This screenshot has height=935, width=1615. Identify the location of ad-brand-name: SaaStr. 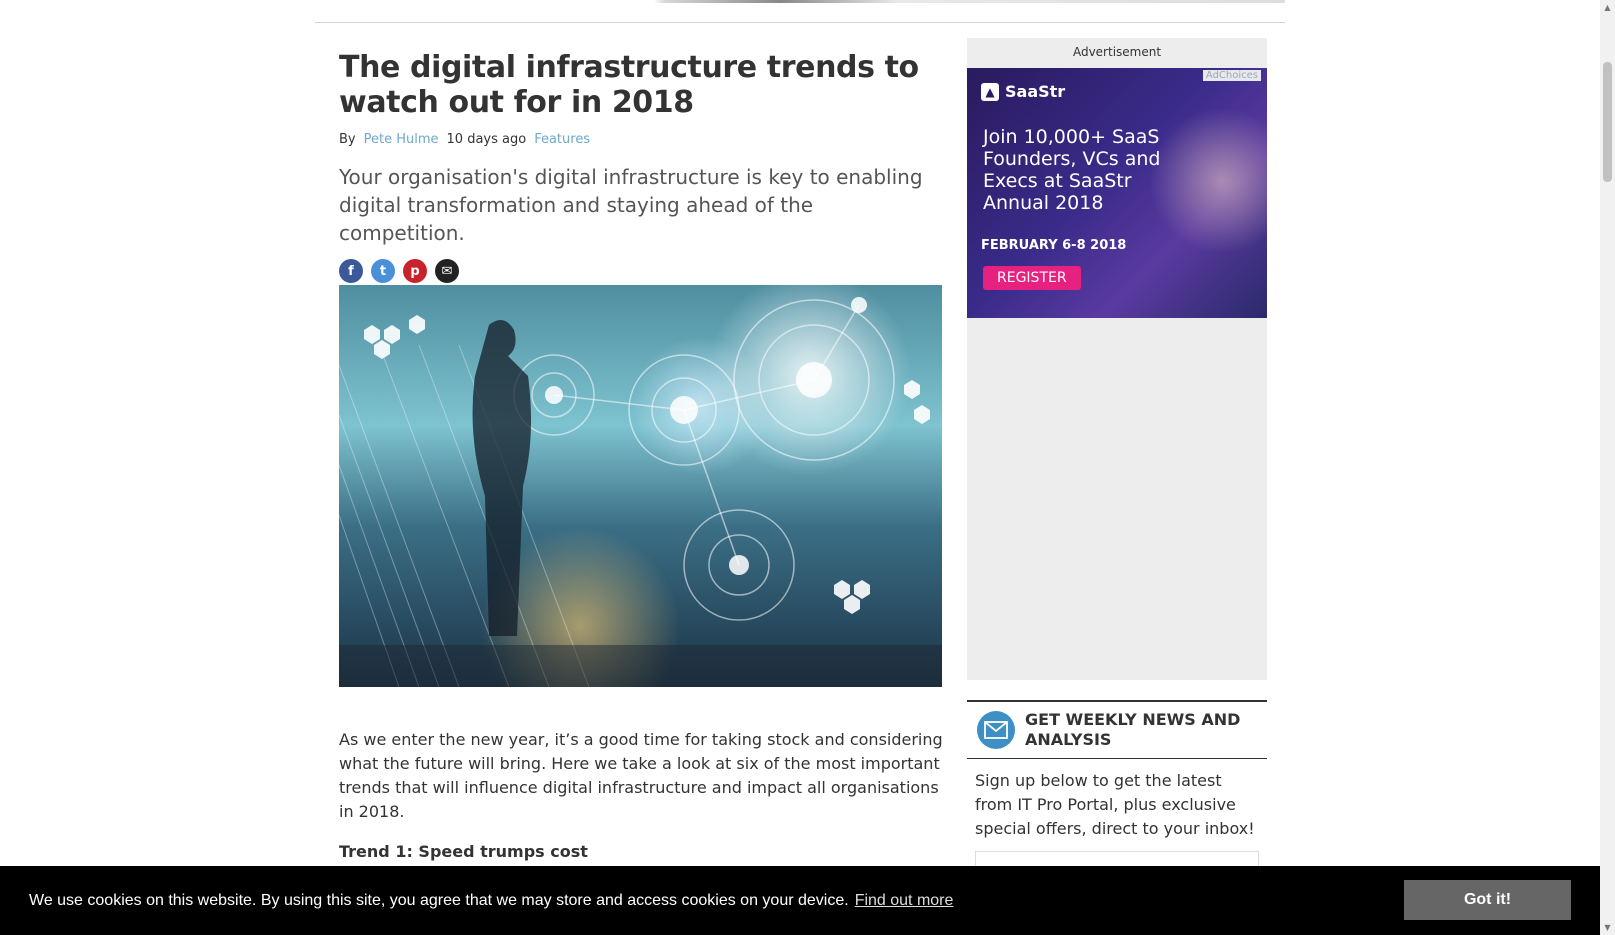
(1035, 91).